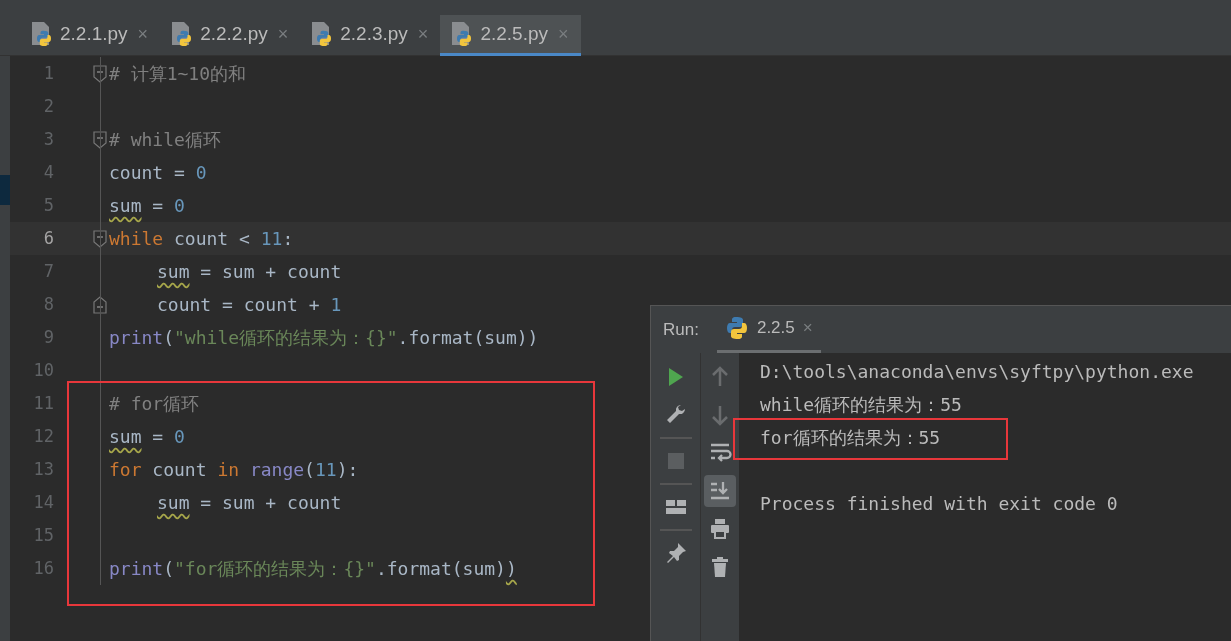  I want to click on line-number: 8, so click(48, 304).